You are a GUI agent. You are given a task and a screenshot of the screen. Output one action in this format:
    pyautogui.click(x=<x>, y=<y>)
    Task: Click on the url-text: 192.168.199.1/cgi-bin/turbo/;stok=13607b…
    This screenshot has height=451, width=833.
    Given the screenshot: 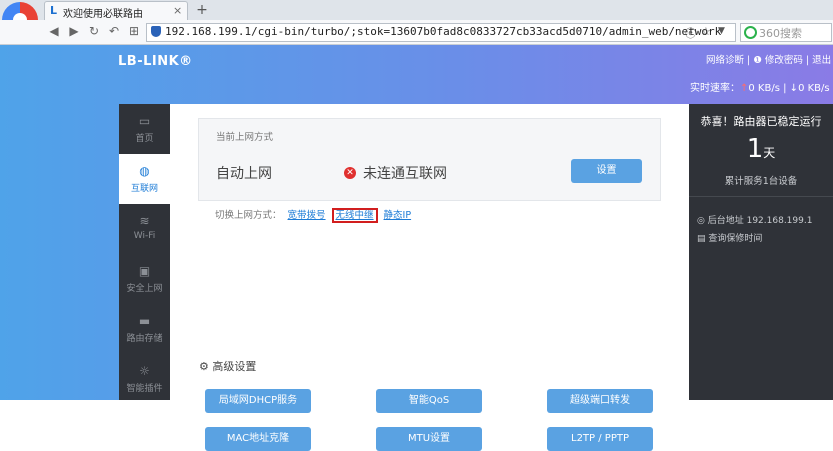 What is the action you would take?
    pyautogui.click(x=443, y=31)
    